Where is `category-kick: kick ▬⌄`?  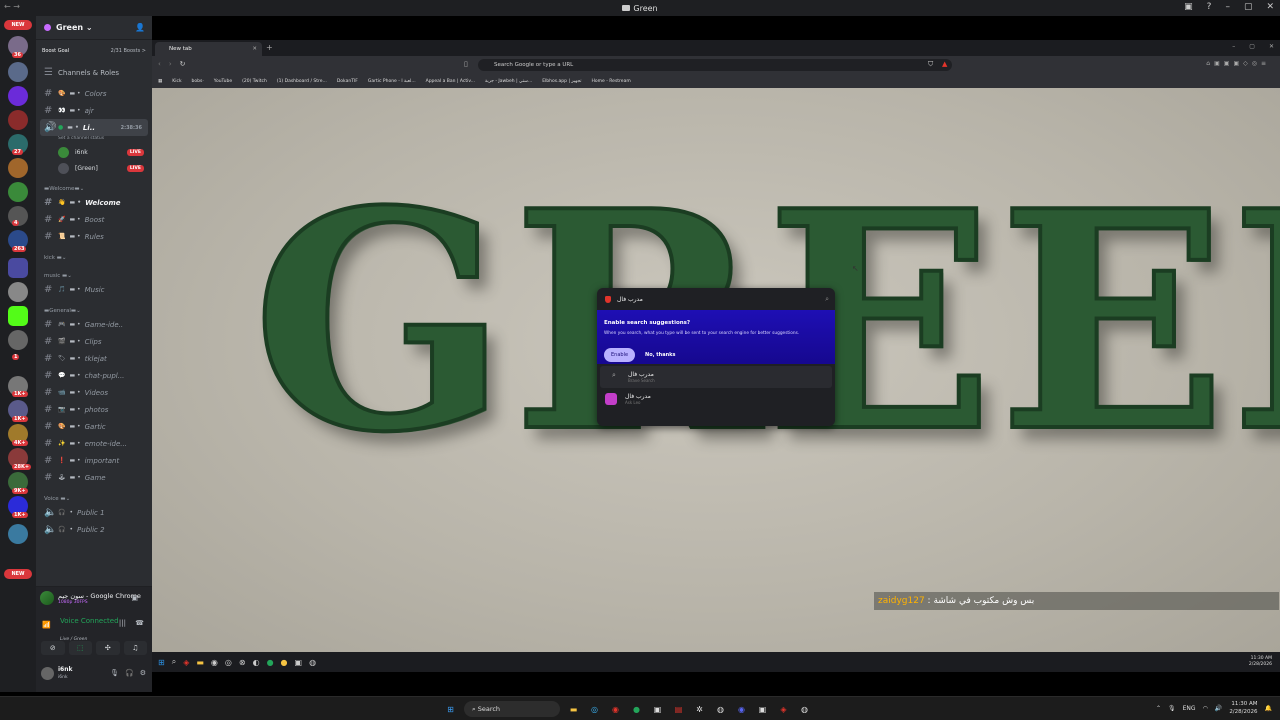
category-kick: kick ▬⌄ is located at coordinates (94, 256).